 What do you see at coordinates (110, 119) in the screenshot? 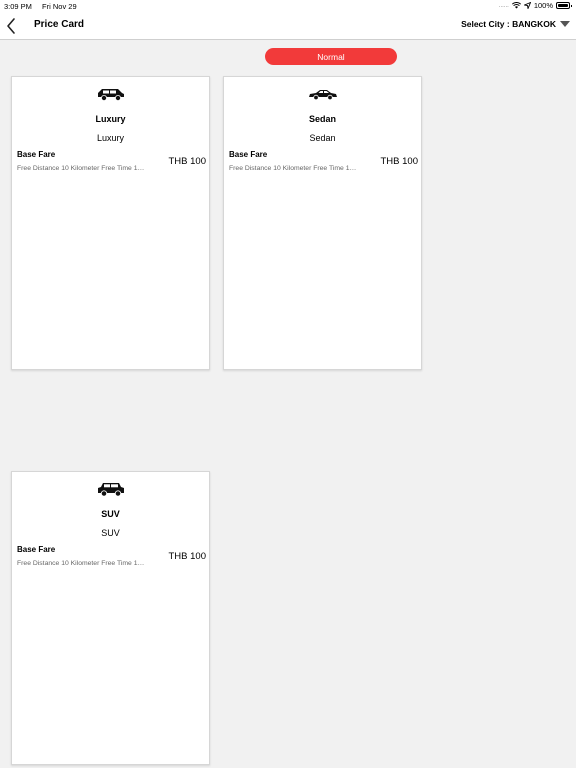
I see `card-title: Luxury` at bounding box center [110, 119].